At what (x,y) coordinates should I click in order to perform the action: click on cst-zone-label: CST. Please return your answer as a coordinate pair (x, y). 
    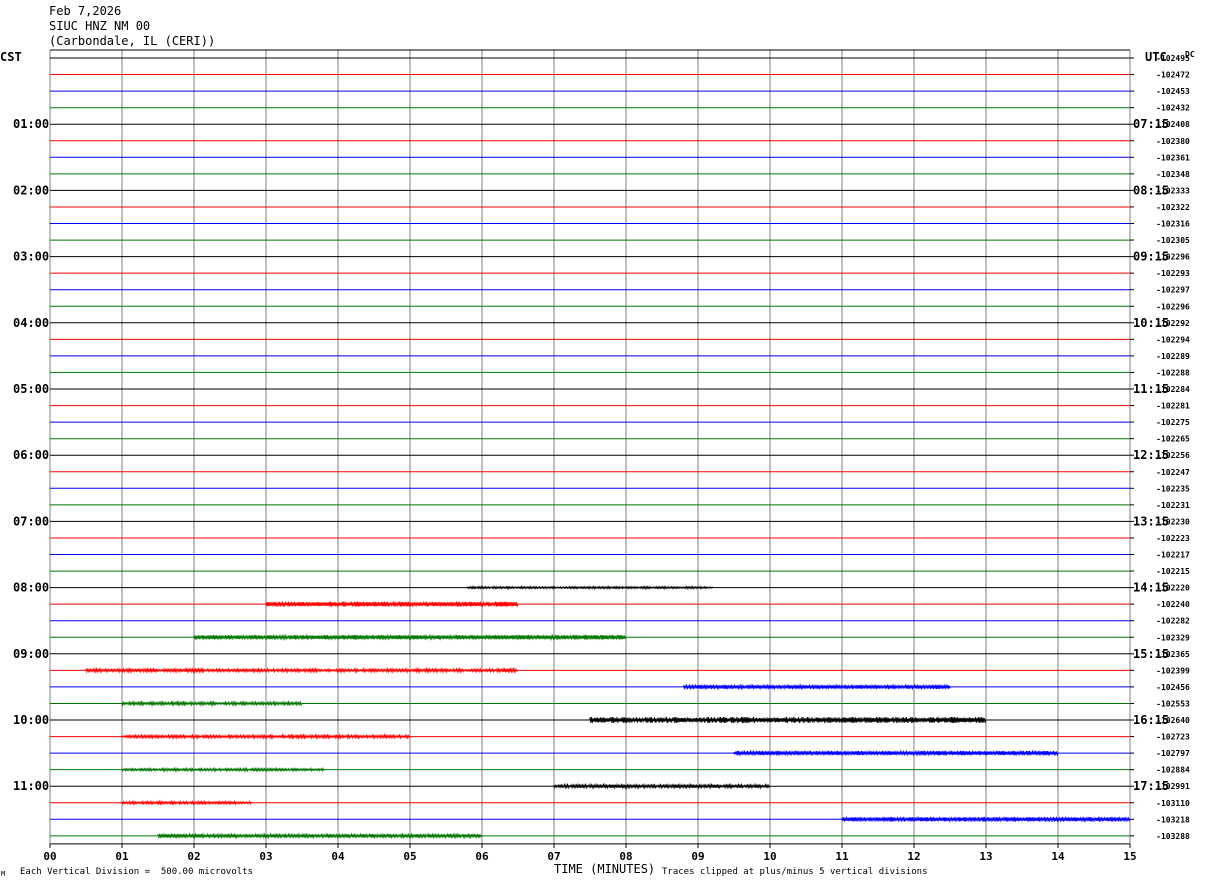
    Looking at the image, I should click on (11, 57).